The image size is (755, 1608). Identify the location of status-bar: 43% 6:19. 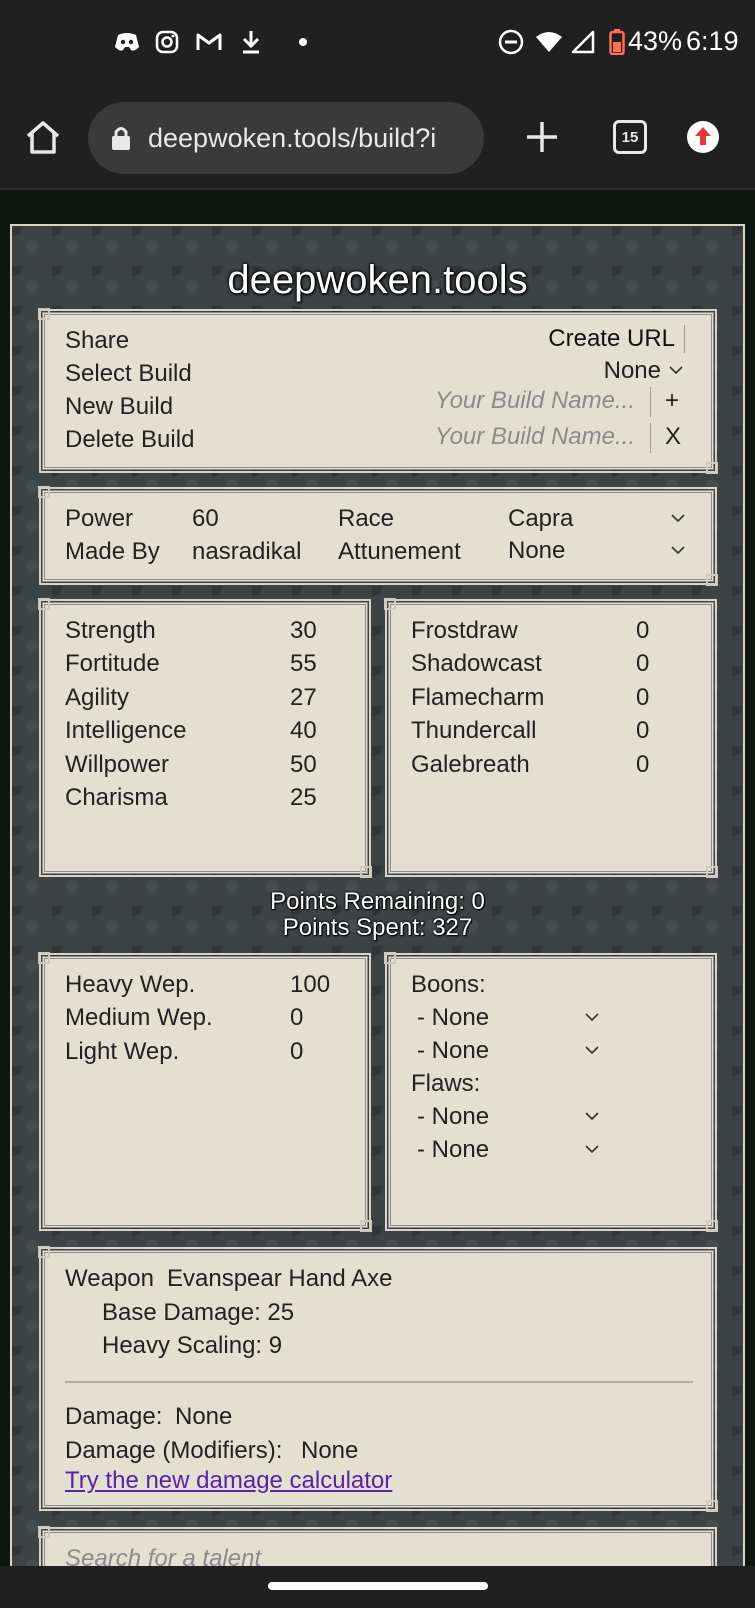
(377, 43).